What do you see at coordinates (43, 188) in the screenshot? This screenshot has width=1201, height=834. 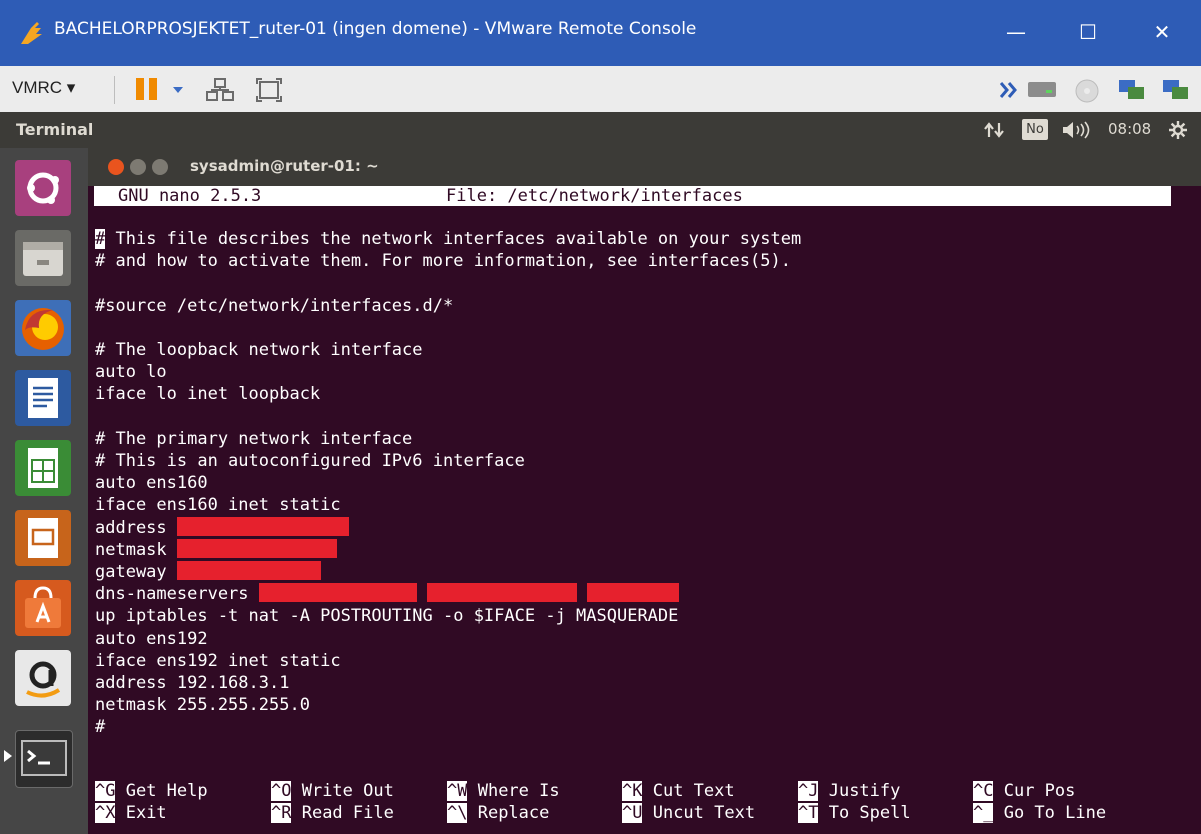 I see `ubuntu-dash-icon` at bounding box center [43, 188].